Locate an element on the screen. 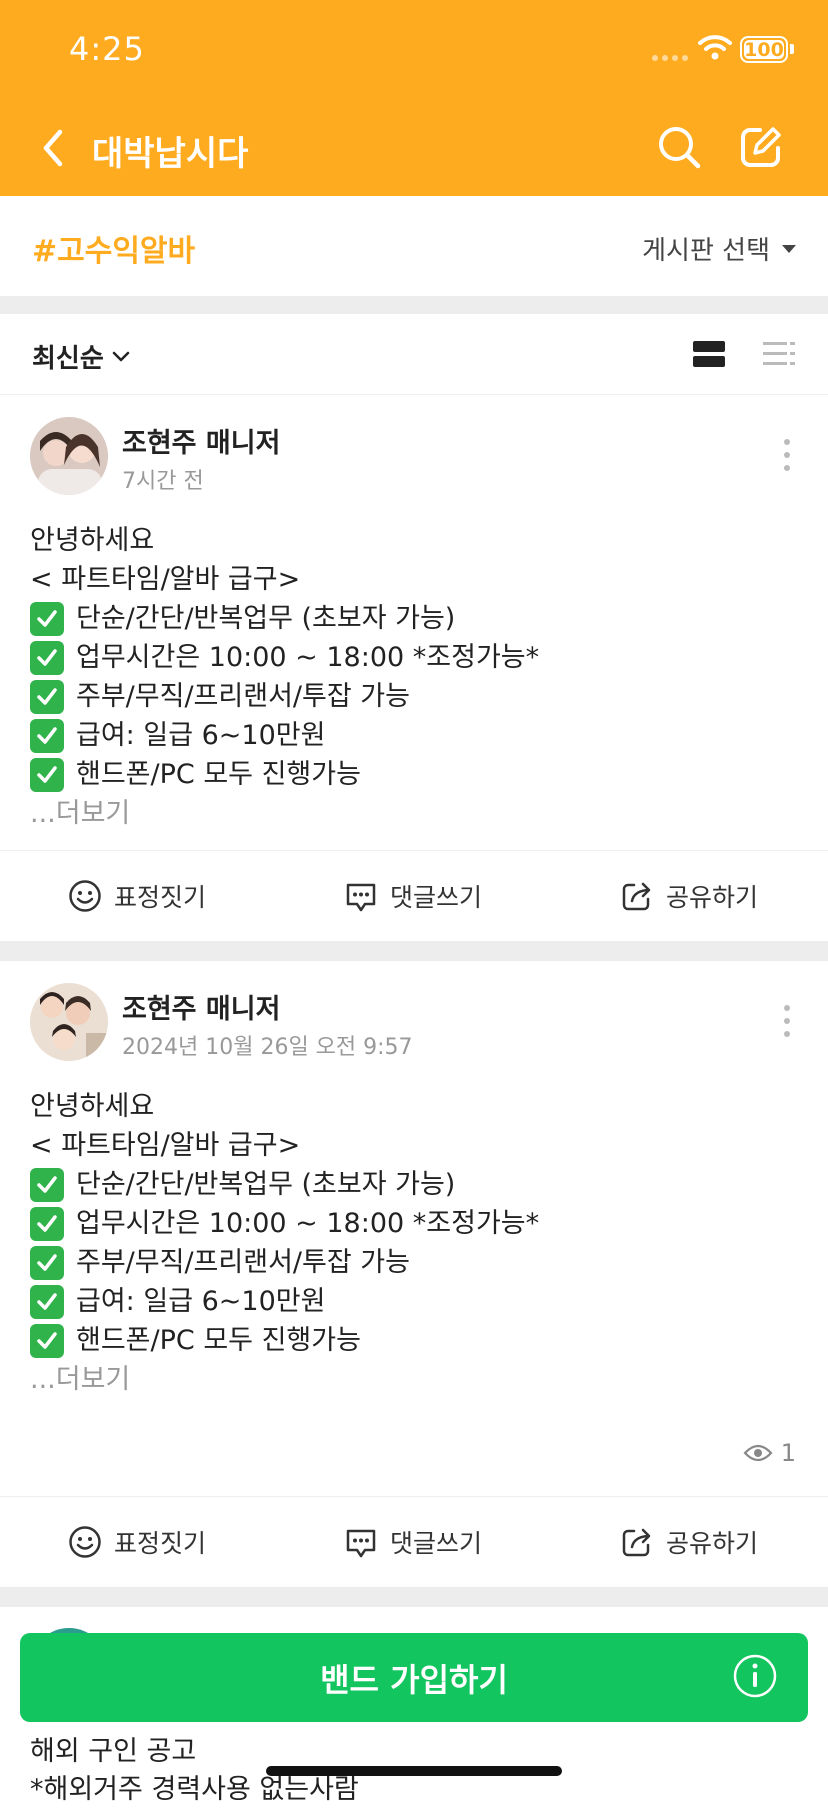  board-bar: #고수익알바 게시판 선택 is located at coordinates (414, 246).